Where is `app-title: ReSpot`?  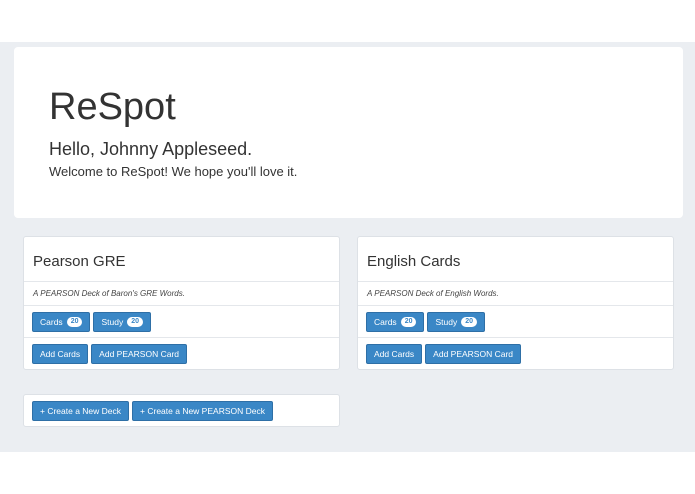 app-title: ReSpot is located at coordinates (112, 107).